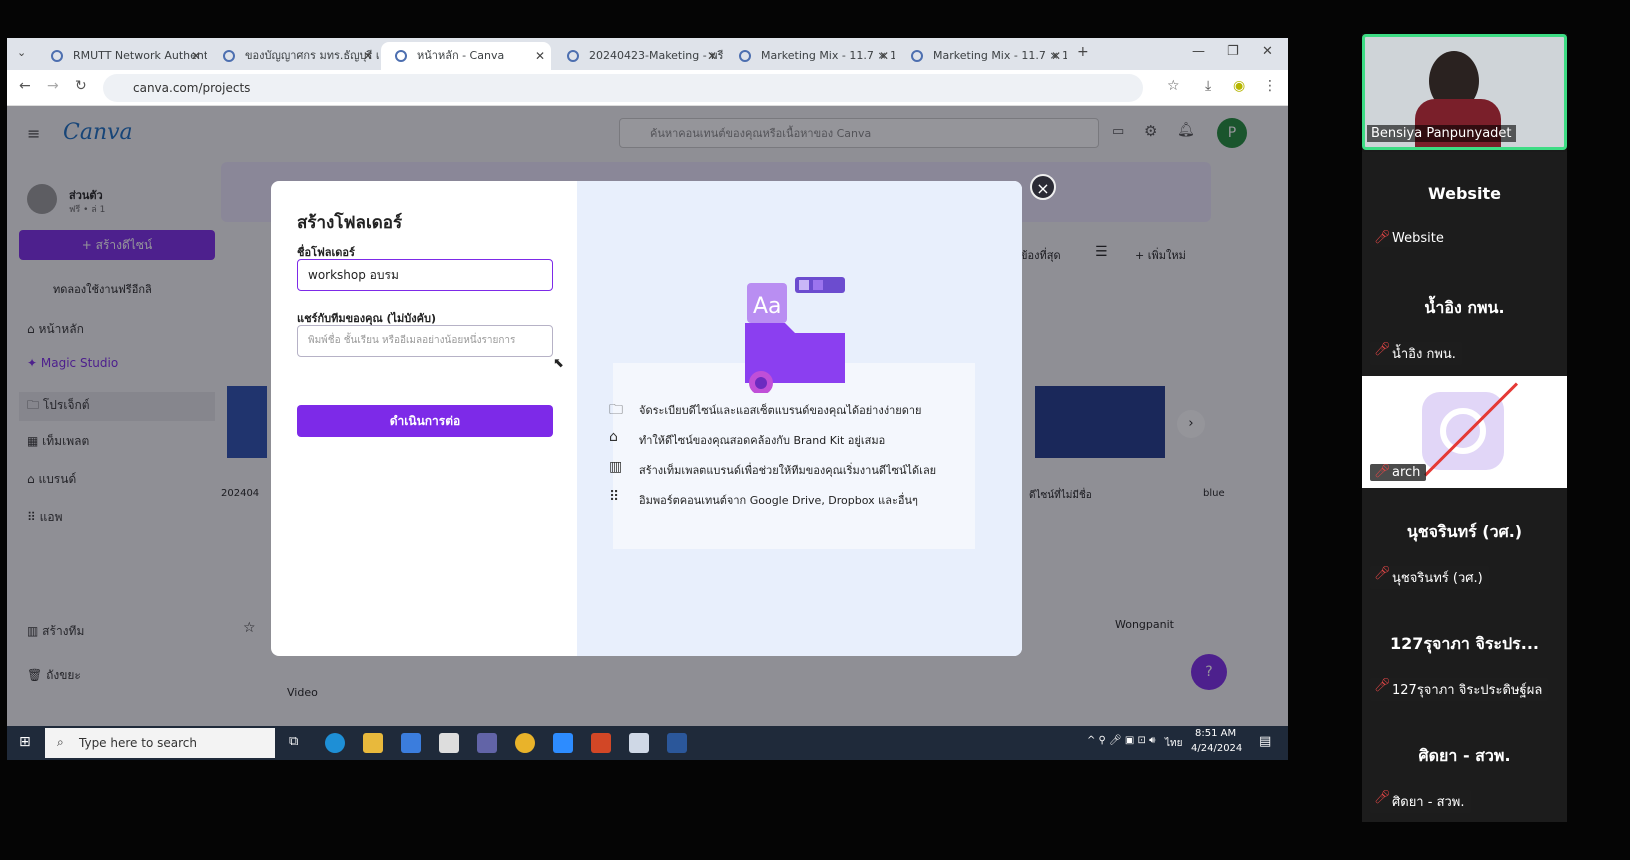 The height and width of the screenshot is (860, 1630). I want to click on teams-icon, so click(487, 743).